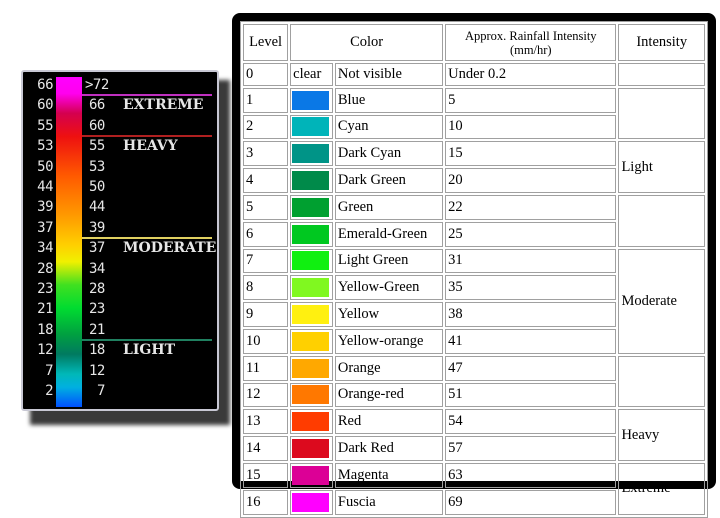  I want to click on table-row: 3 Dark Cyan 15 Light, so click(474, 167).